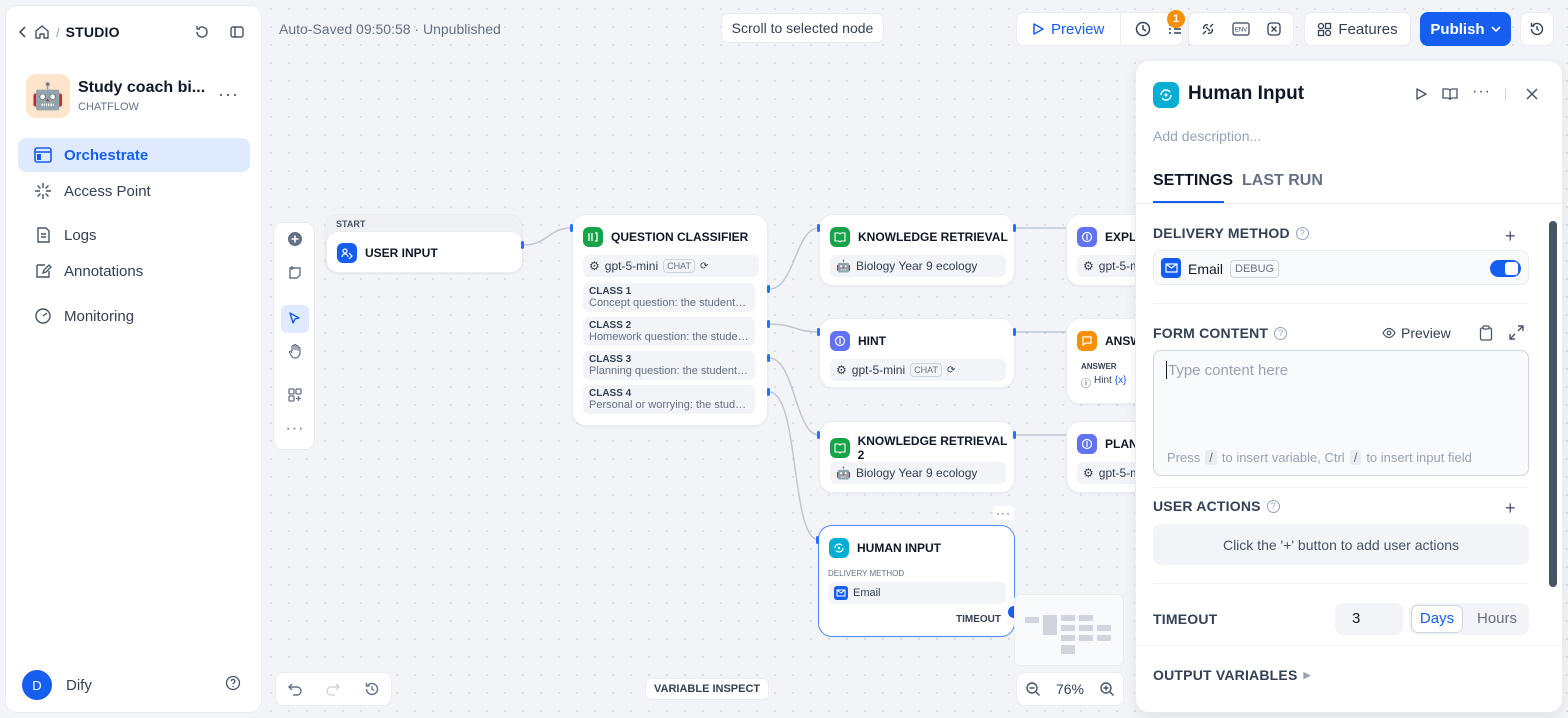 Image resolution: width=1568 pixels, height=718 pixels. What do you see at coordinates (1193, 181) in the screenshot?
I see `tab-settings: SETTINGS` at bounding box center [1193, 181].